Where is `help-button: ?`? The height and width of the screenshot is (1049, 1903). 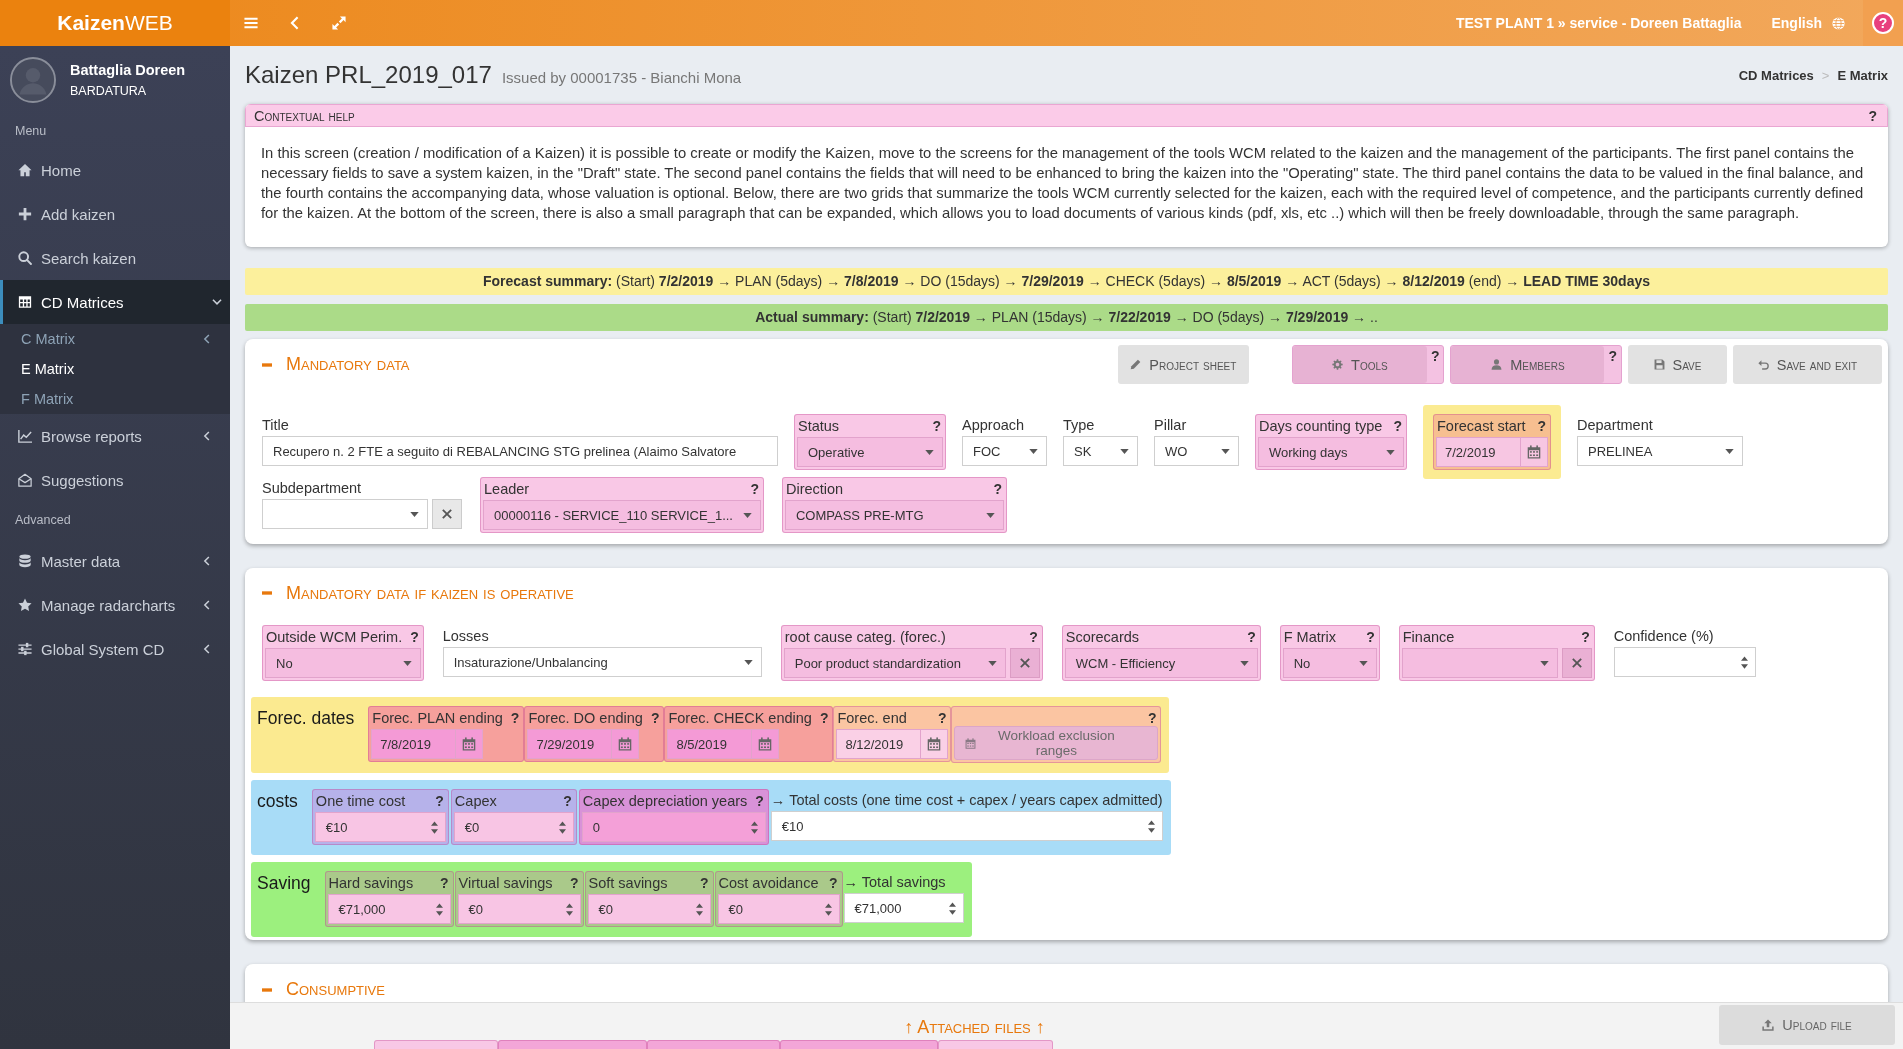 help-button: ? is located at coordinates (1883, 23).